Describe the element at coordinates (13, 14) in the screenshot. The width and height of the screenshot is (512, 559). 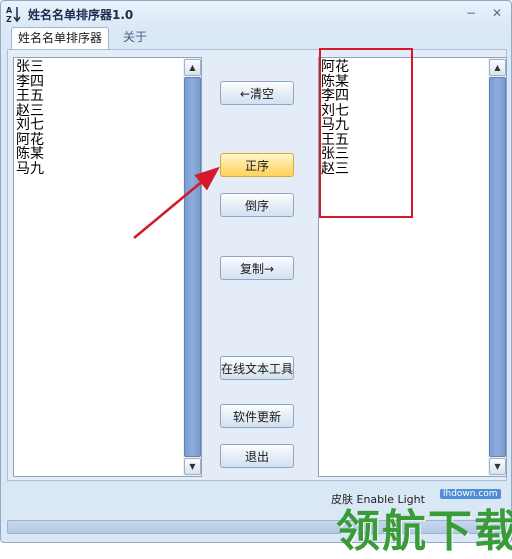
I see `sort-az-icon: A Z` at that location.